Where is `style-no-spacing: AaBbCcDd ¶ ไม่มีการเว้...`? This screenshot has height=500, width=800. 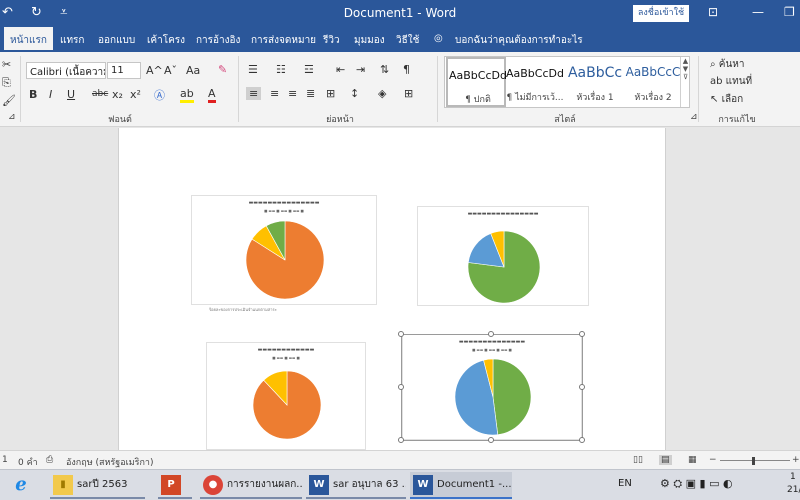
style-no-spacing: AaBbCcDd ¶ ไม่มีการเว้... is located at coordinates (535, 82).